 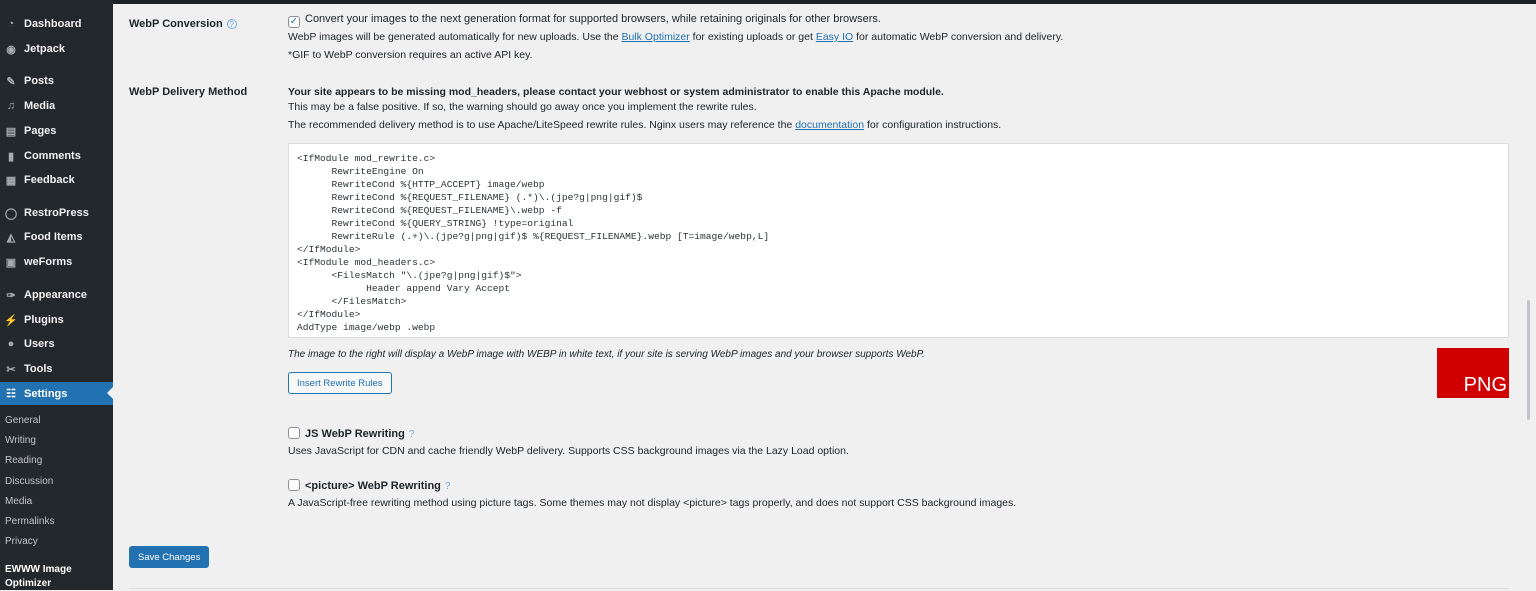 I want to click on submenu-ewww-image-optimizer: EWWW Image Optimizer, so click(x=50, y=577).